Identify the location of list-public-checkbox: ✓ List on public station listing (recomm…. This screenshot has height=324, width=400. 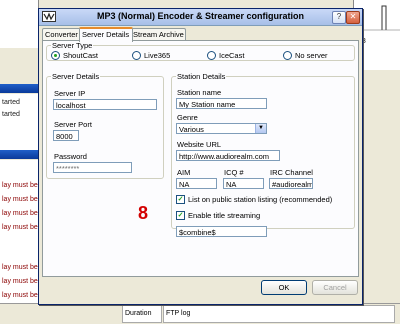
(254, 199).